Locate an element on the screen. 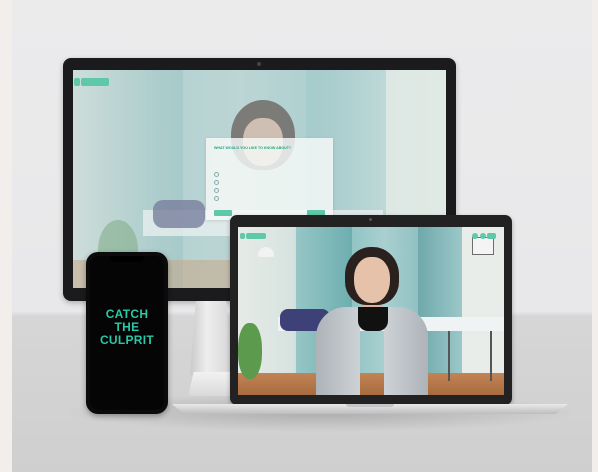  person-jacket-right is located at coordinates (406, 351).